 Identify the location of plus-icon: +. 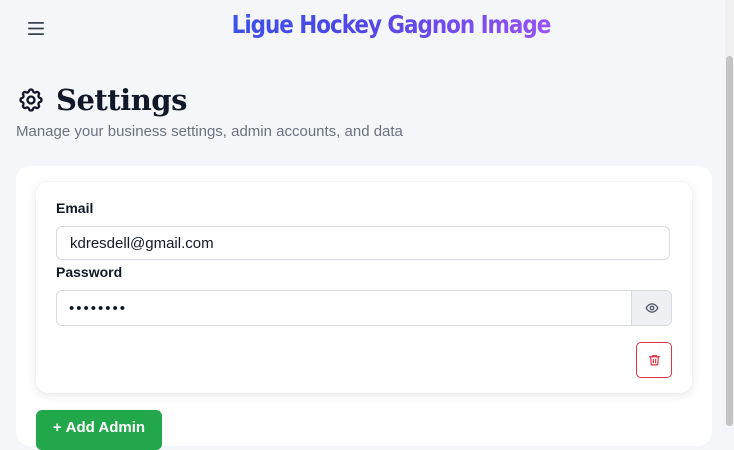
(57, 427).